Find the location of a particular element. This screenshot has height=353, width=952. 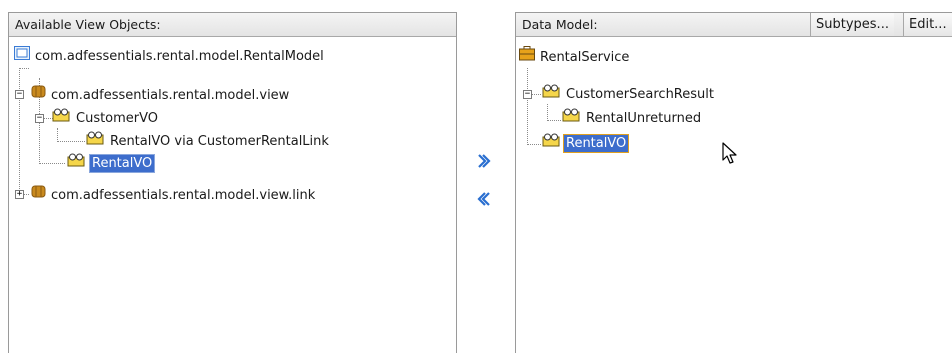

tree-node-view-link-package: com.adfessentials.rental.model.view.link is located at coordinates (174, 194).